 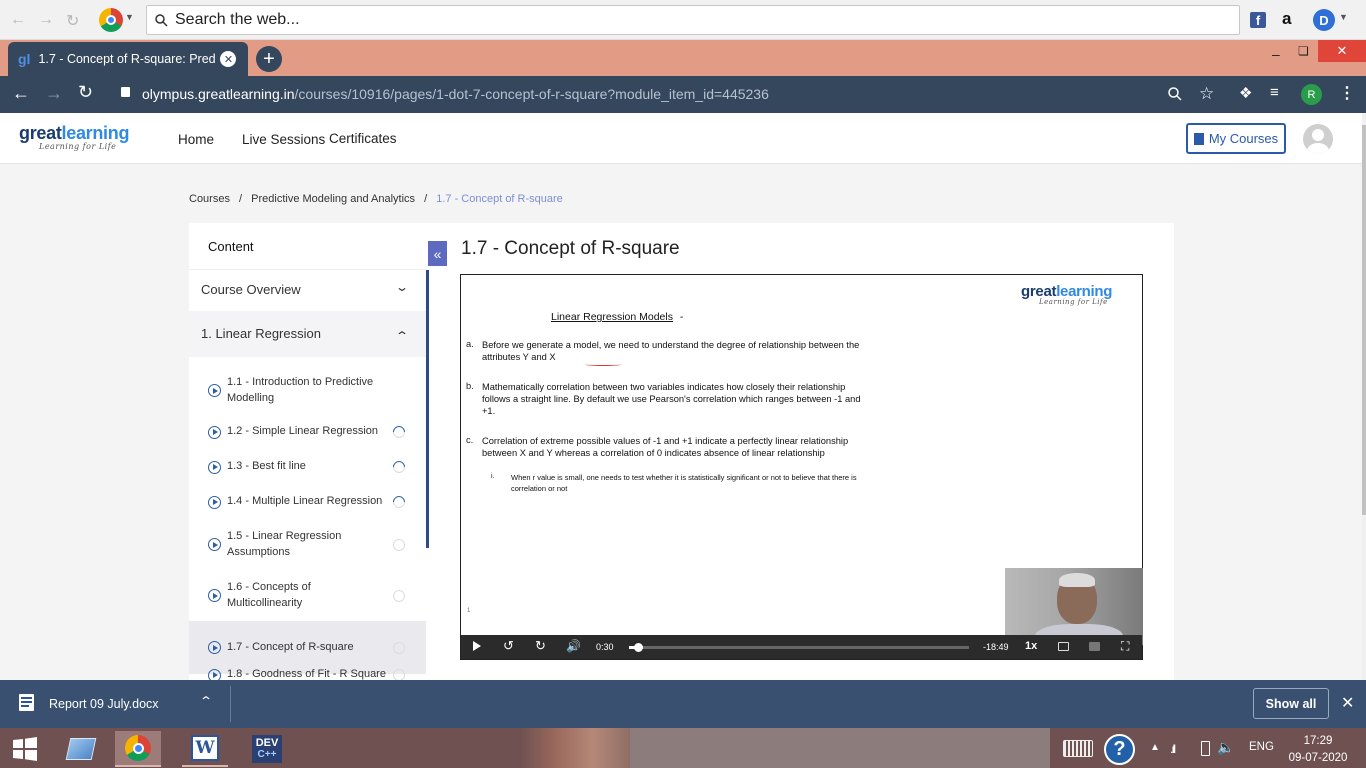 What do you see at coordinates (1276, 54) in the screenshot?
I see `minimize-icon: –` at bounding box center [1276, 54].